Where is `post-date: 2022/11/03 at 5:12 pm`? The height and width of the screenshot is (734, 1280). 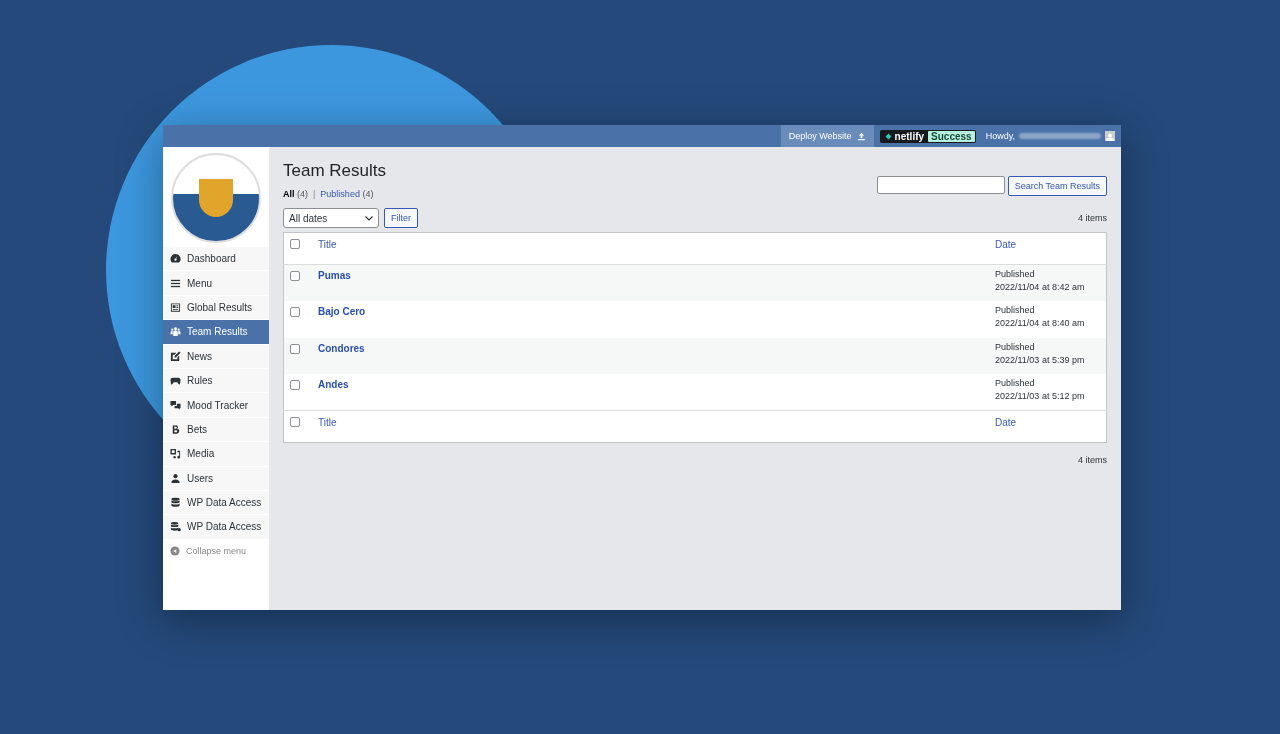
post-date: 2022/11/03 at 5:12 pm is located at coordinates (1040, 397).